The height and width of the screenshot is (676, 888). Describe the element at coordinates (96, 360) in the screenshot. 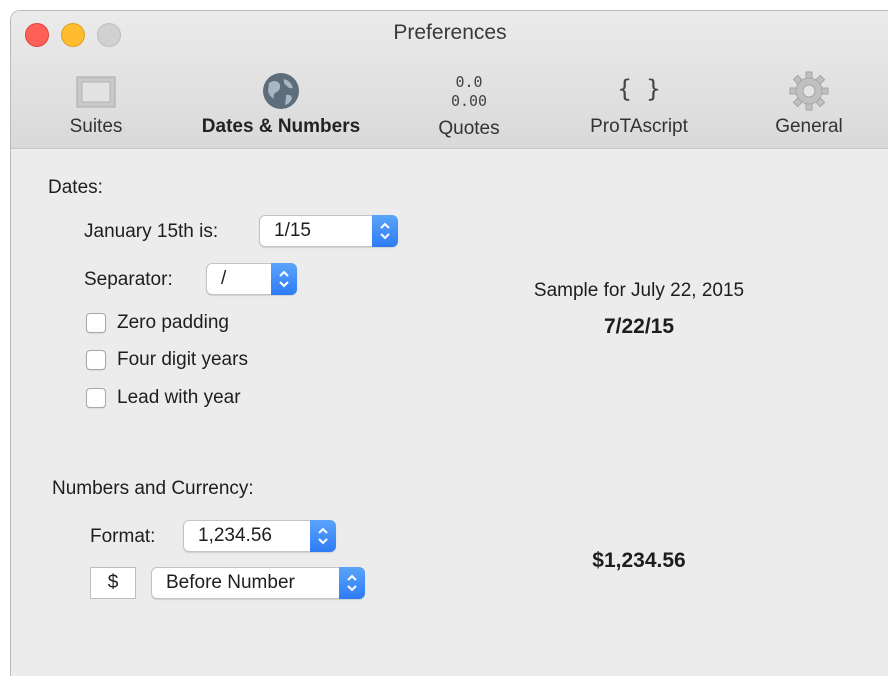

I see `four-digit-years-checkbox` at that location.